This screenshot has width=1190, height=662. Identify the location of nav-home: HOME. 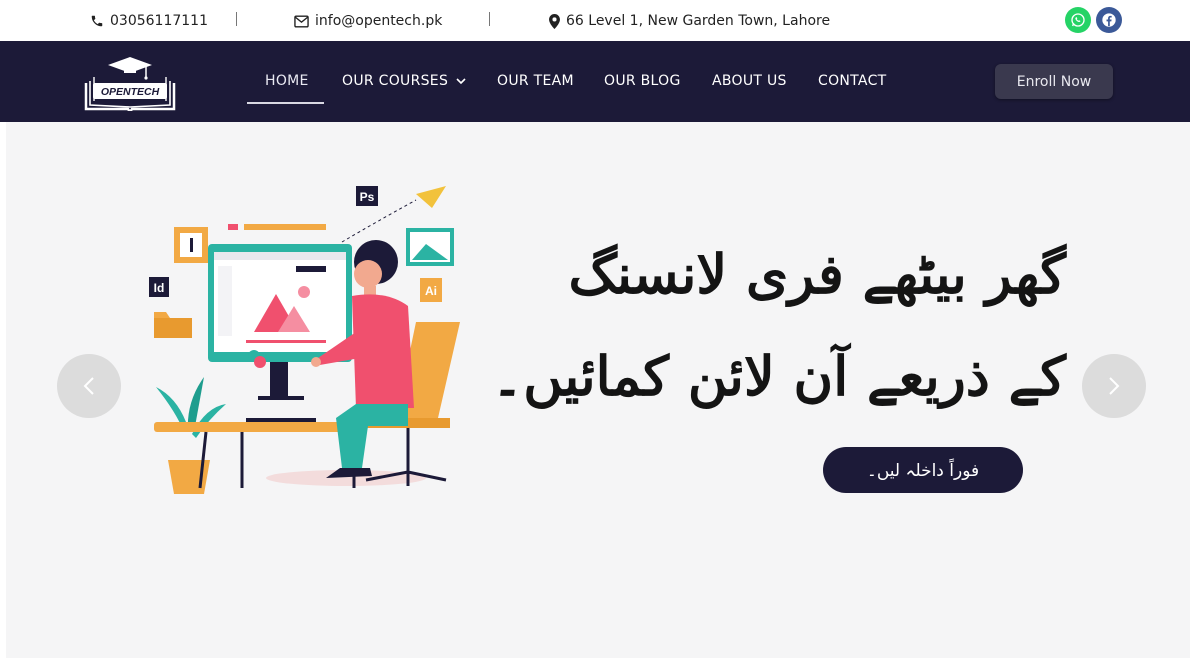
(287, 81).